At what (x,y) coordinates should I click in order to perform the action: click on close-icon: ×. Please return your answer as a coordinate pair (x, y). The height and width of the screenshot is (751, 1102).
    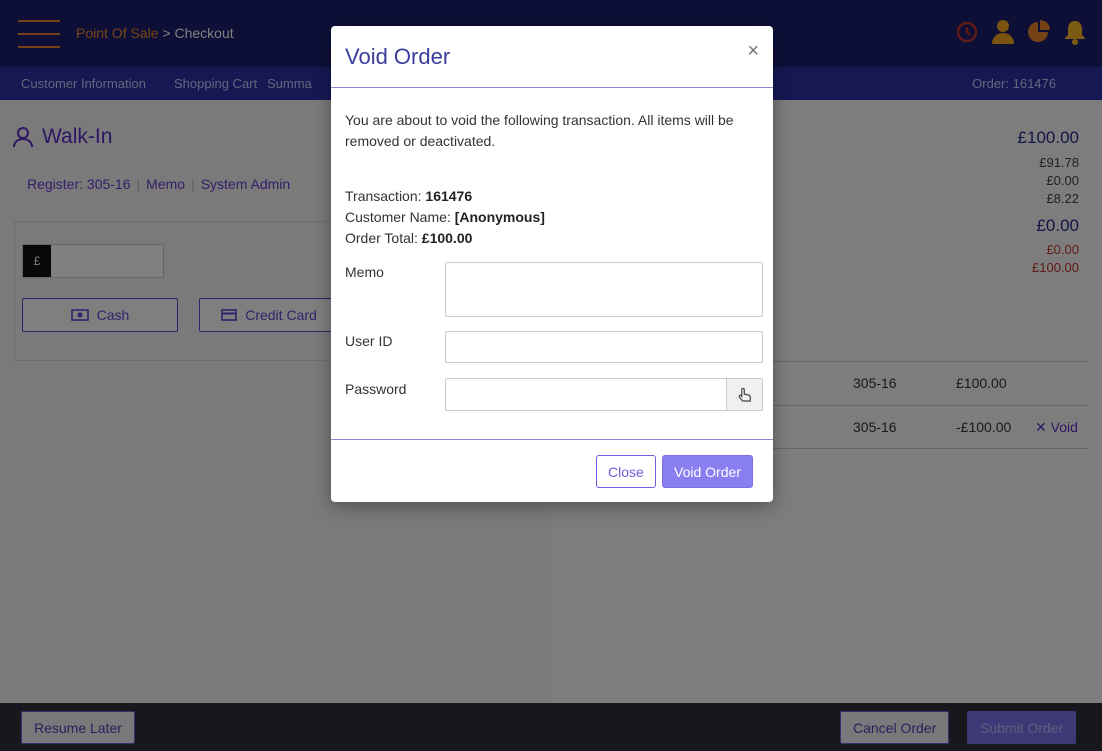
    Looking at the image, I should click on (753, 51).